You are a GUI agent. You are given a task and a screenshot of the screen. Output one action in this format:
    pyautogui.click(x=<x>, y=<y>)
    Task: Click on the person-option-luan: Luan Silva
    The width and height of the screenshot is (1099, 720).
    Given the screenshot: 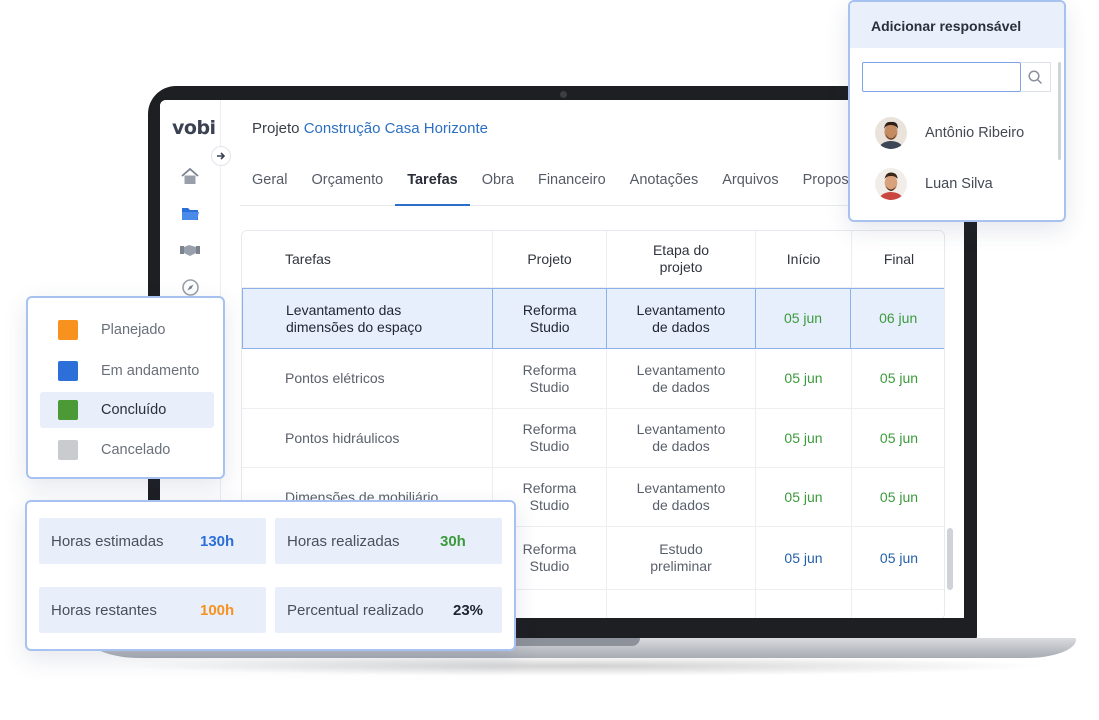 What is the action you would take?
    pyautogui.click(x=934, y=184)
    